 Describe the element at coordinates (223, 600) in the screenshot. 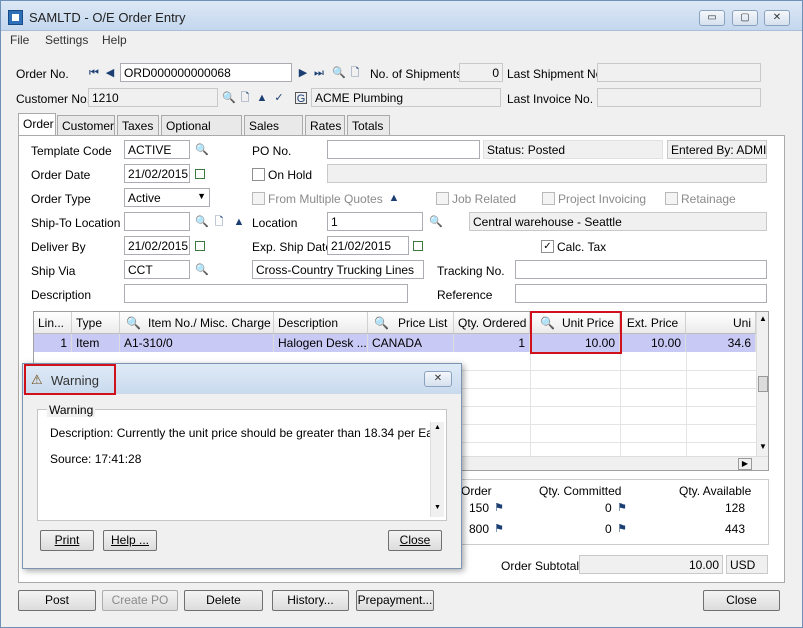

I see `delete-button: Delete` at that location.